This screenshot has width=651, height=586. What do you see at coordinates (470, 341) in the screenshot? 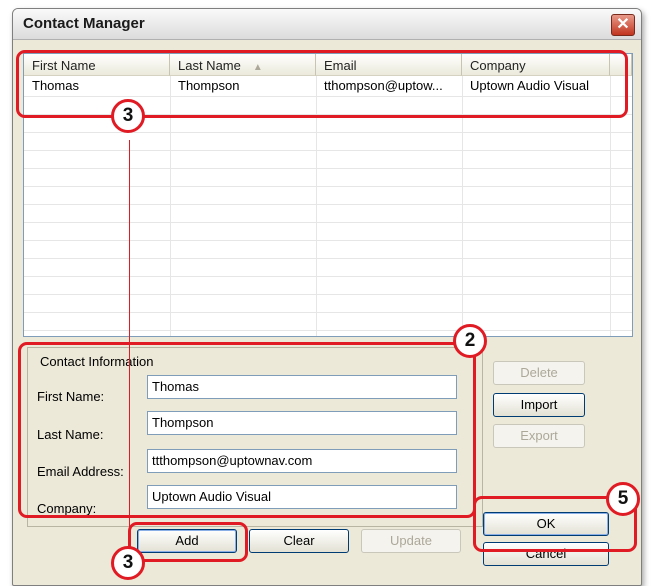
I see `callout-badge: 2` at bounding box center [470, 341].